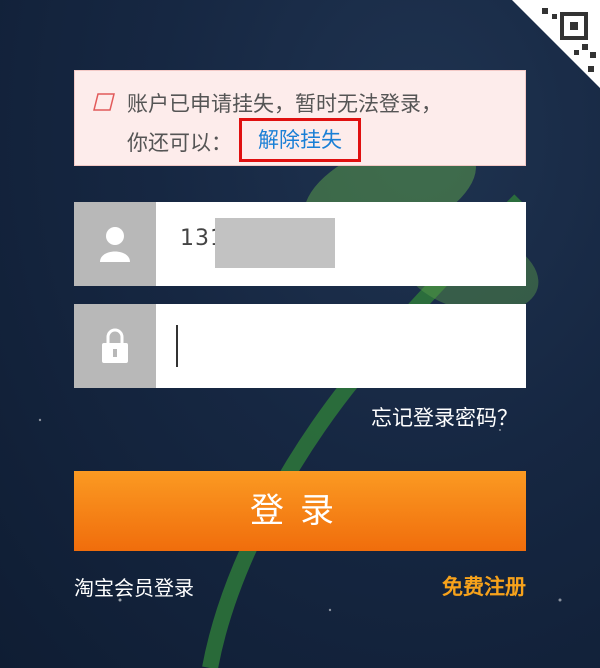 The height and width of the screenshot is (668, 600). I want to click on forgot-password-link: 忘记登录密码？, so click(444, 417).